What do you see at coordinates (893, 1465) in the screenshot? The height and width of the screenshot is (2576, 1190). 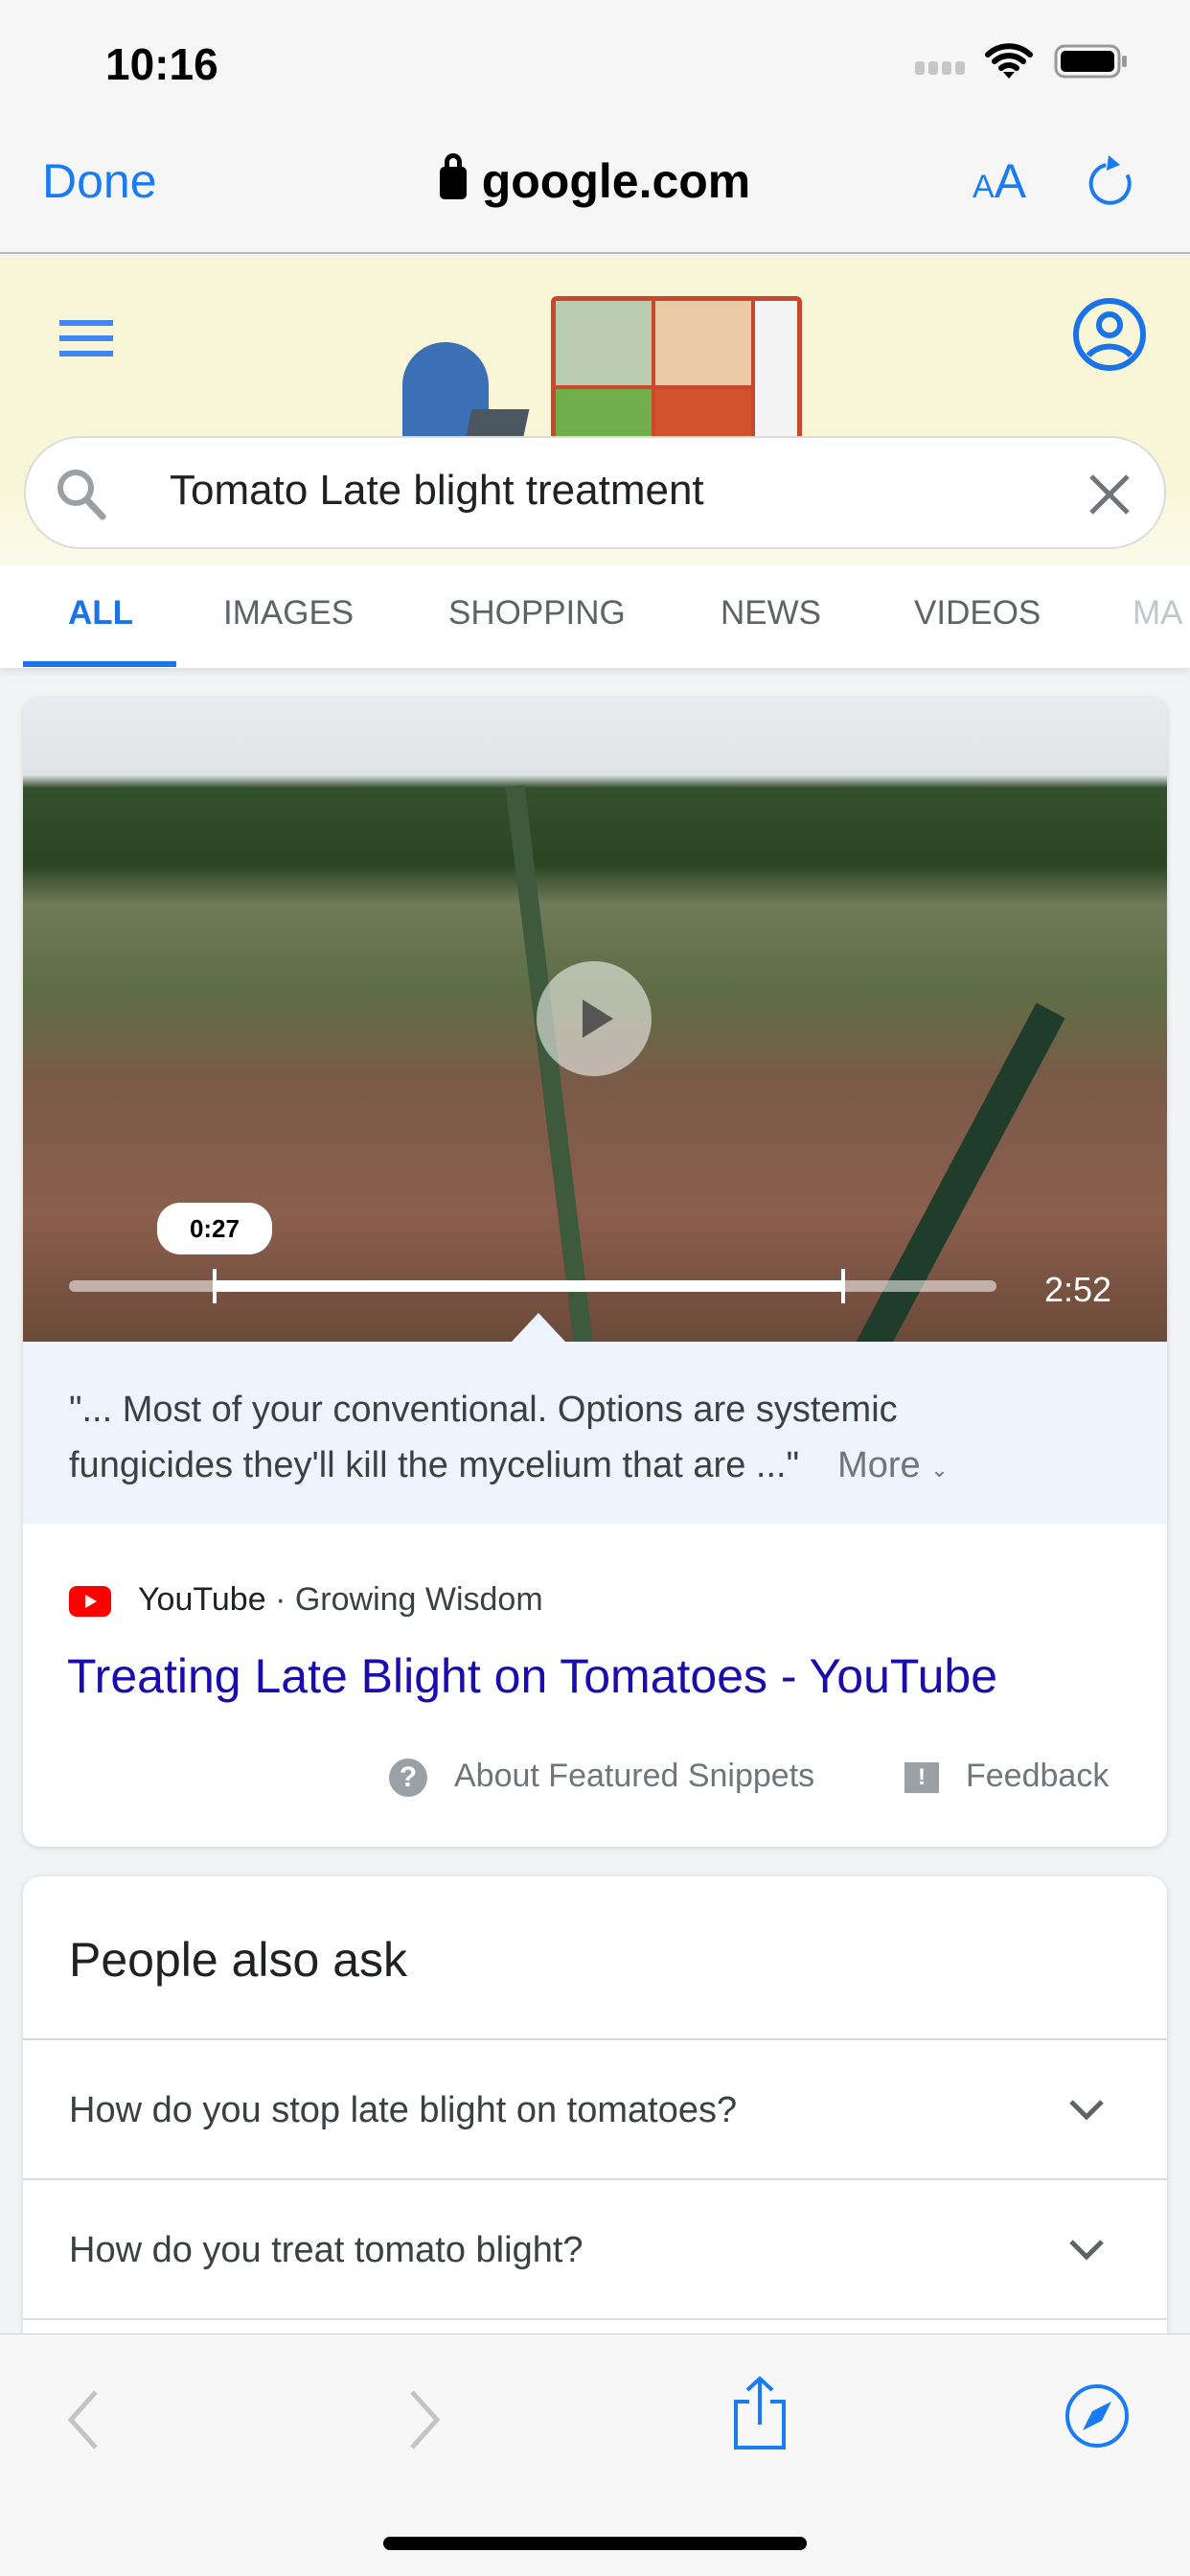 I see `more-button: More ⌄` at bounding box center [893, 1465].